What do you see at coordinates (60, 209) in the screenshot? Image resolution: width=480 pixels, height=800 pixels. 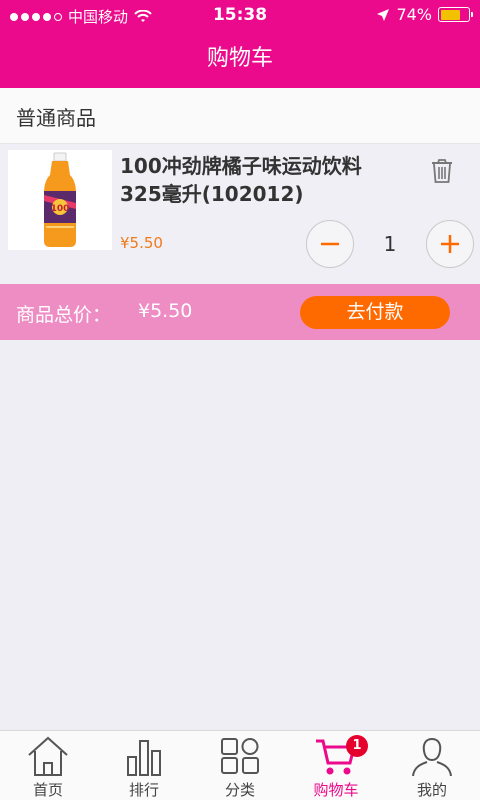 I see `svg-text: 100` at bounding box center [60, 209].